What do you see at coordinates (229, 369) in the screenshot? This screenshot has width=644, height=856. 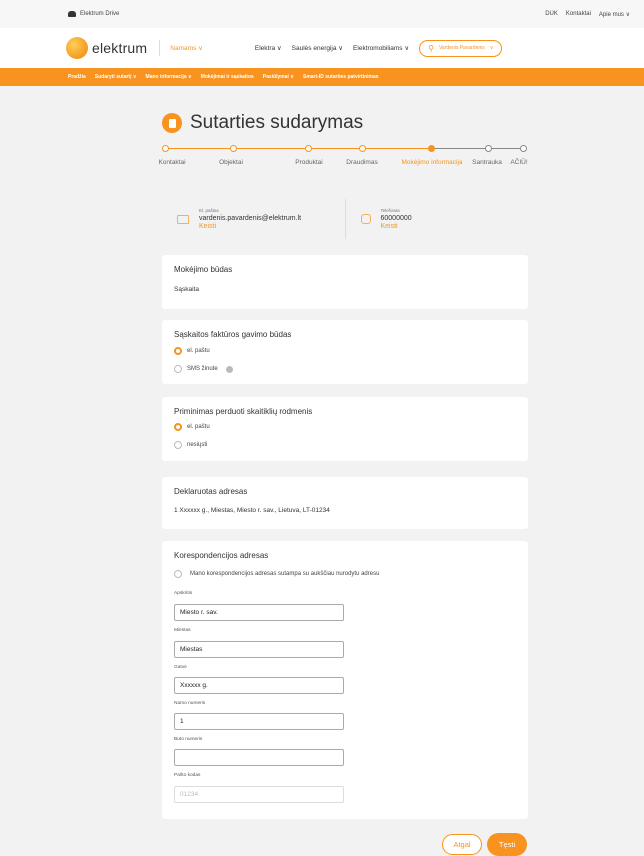 I see `info-icon` at bounding box center [229, 369].